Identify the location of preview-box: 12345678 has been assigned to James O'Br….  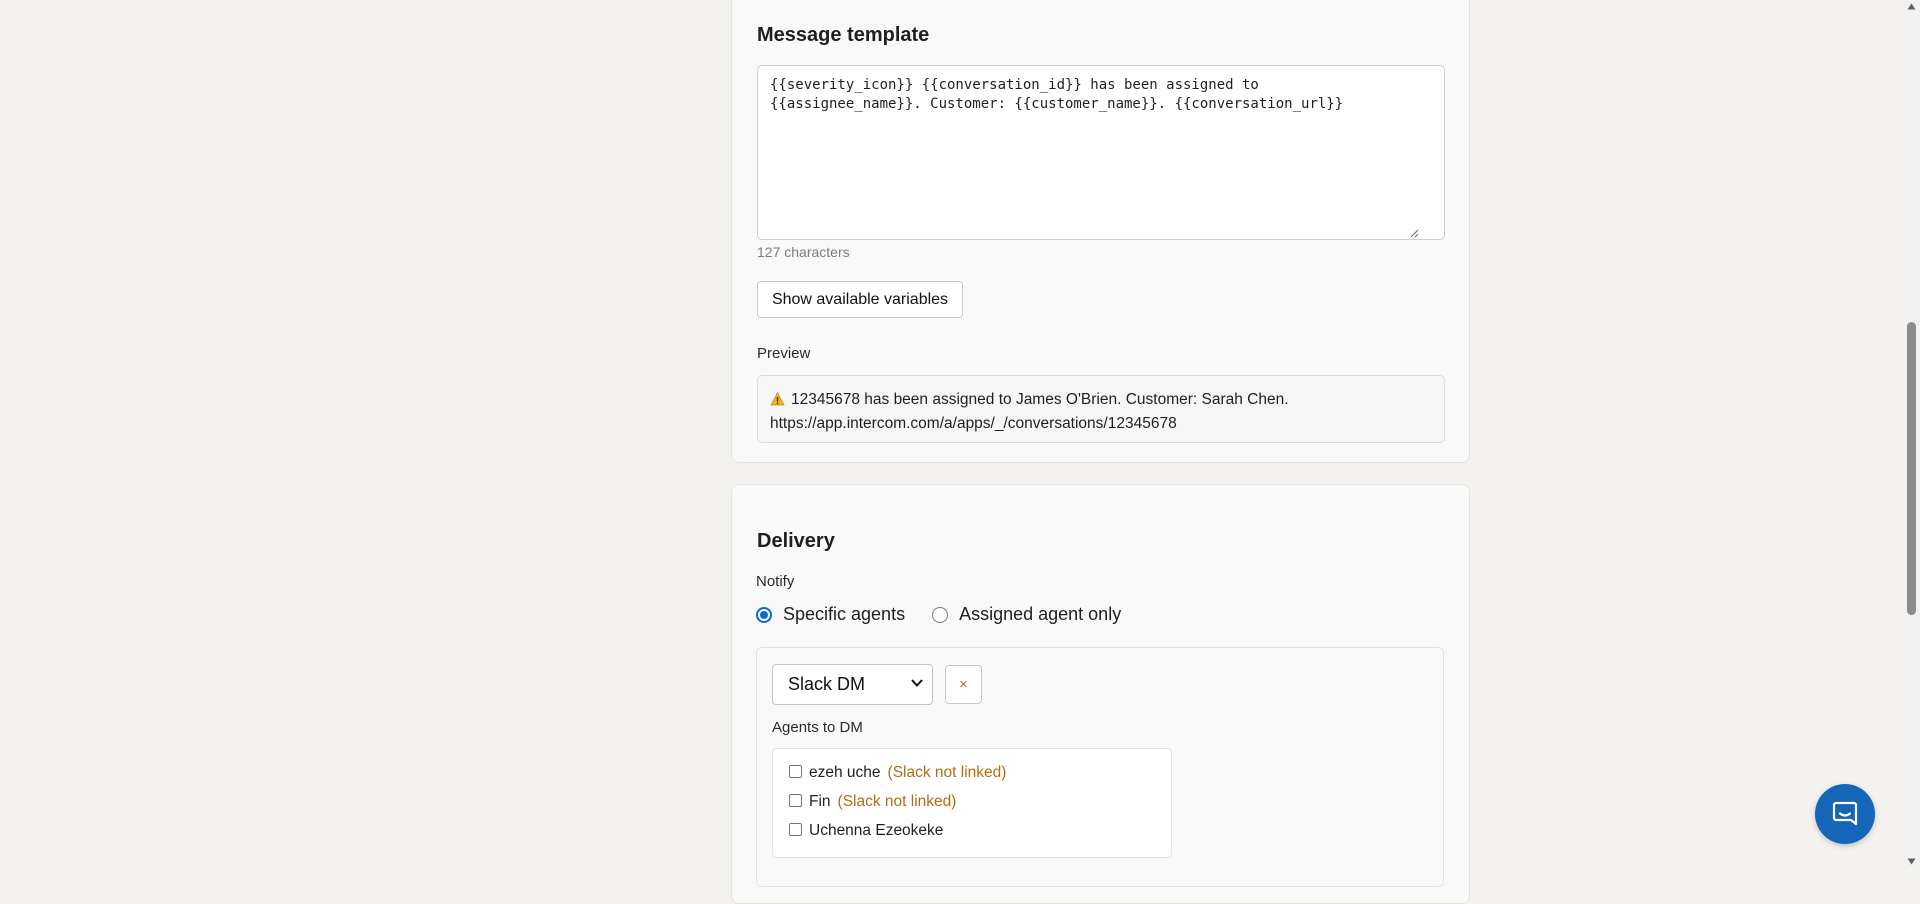
(1101, 409).